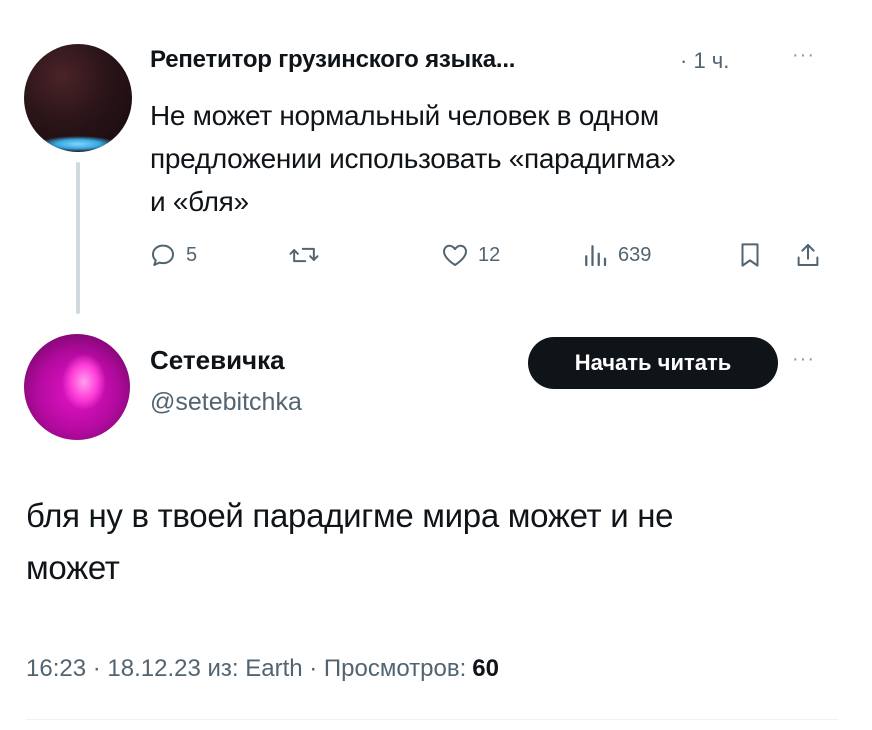 The width and height of the screenshot is (872, 730). What do you see at coordinates (78, 98) in the screenshot?
I see `parent-author-avatar` at bounding box center [78, 98].